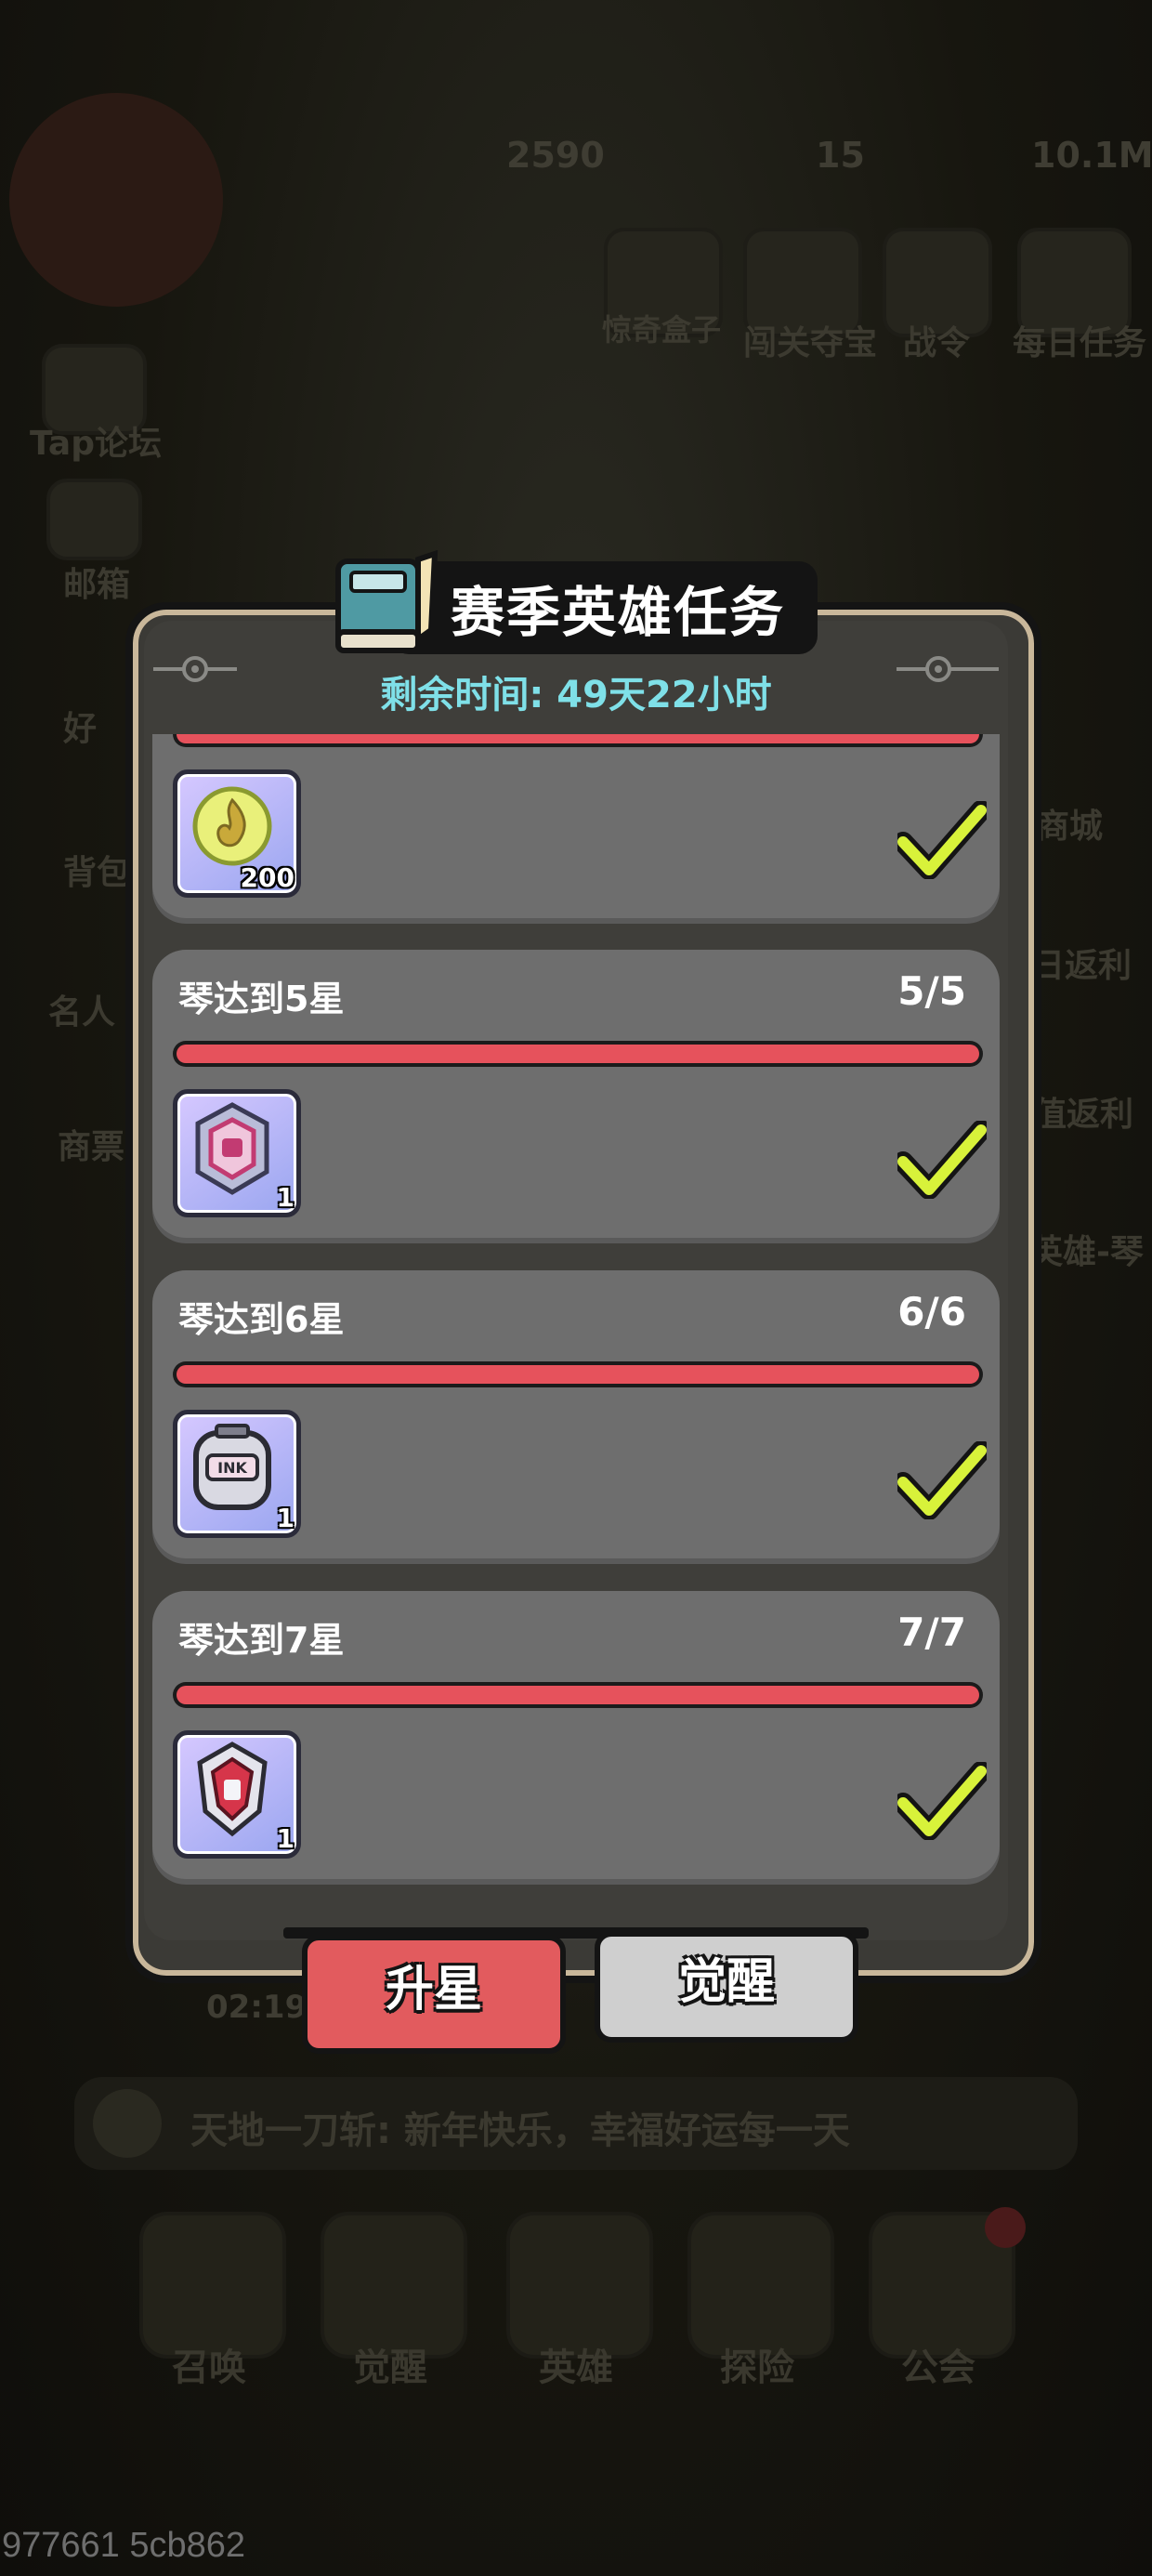 The image size is (1152, 2576). What do you see at coordinates (618, 612) in the screenshot?
I see `modal-title: 赛季英雄任务` at bounding box center [618, 612].